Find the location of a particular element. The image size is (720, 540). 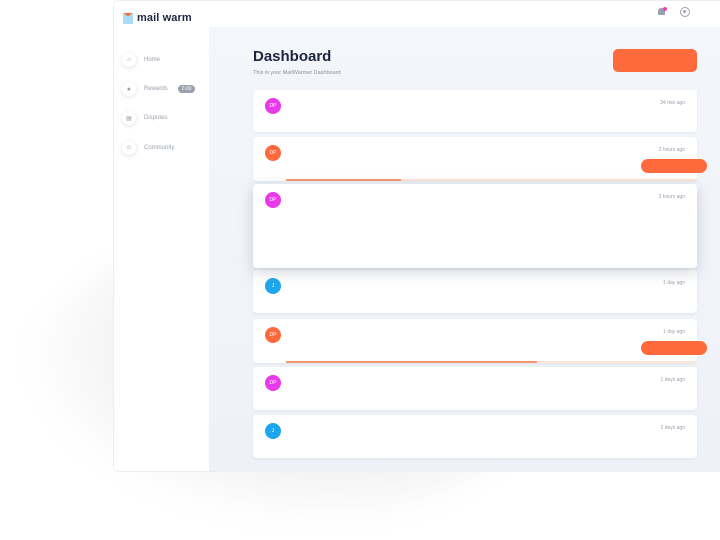

primary-action-button is located at coordinates (655, 60).